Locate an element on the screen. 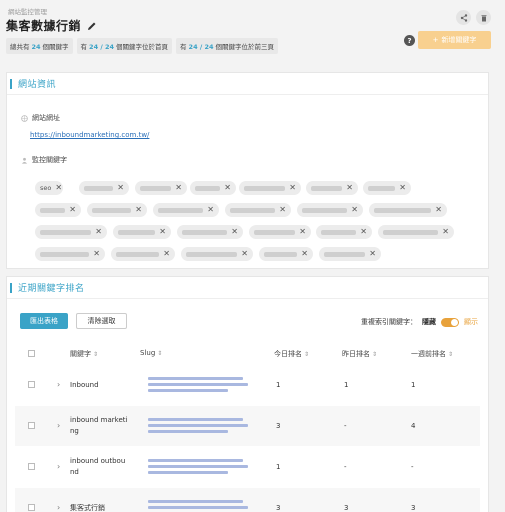 The height and width of the screenshot is (512, 505). column-week-rank: 一週前排名 ⇕ is located at coordinates (432, 354).